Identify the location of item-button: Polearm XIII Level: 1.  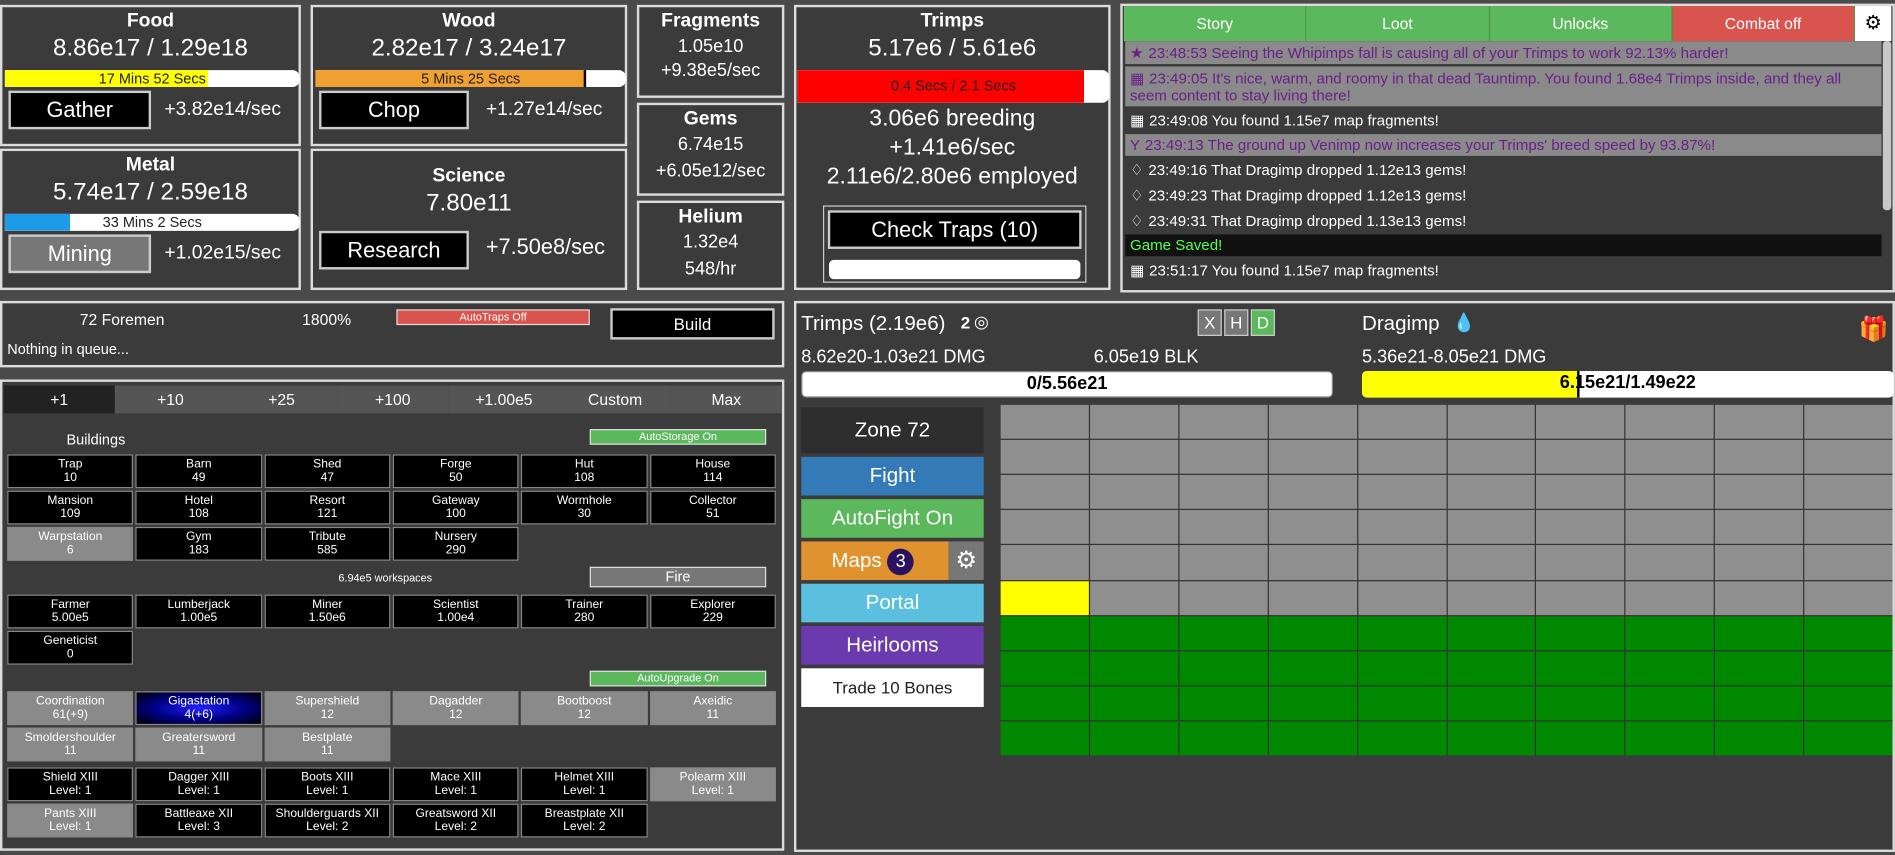
(712, 784).